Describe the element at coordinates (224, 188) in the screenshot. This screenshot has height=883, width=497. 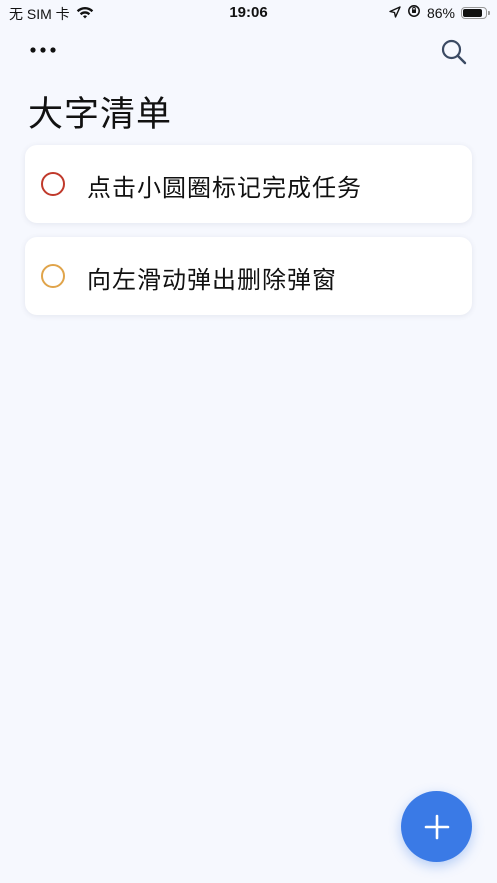
I see `task-text: 点击小圆圈标记完成任务` at that location.